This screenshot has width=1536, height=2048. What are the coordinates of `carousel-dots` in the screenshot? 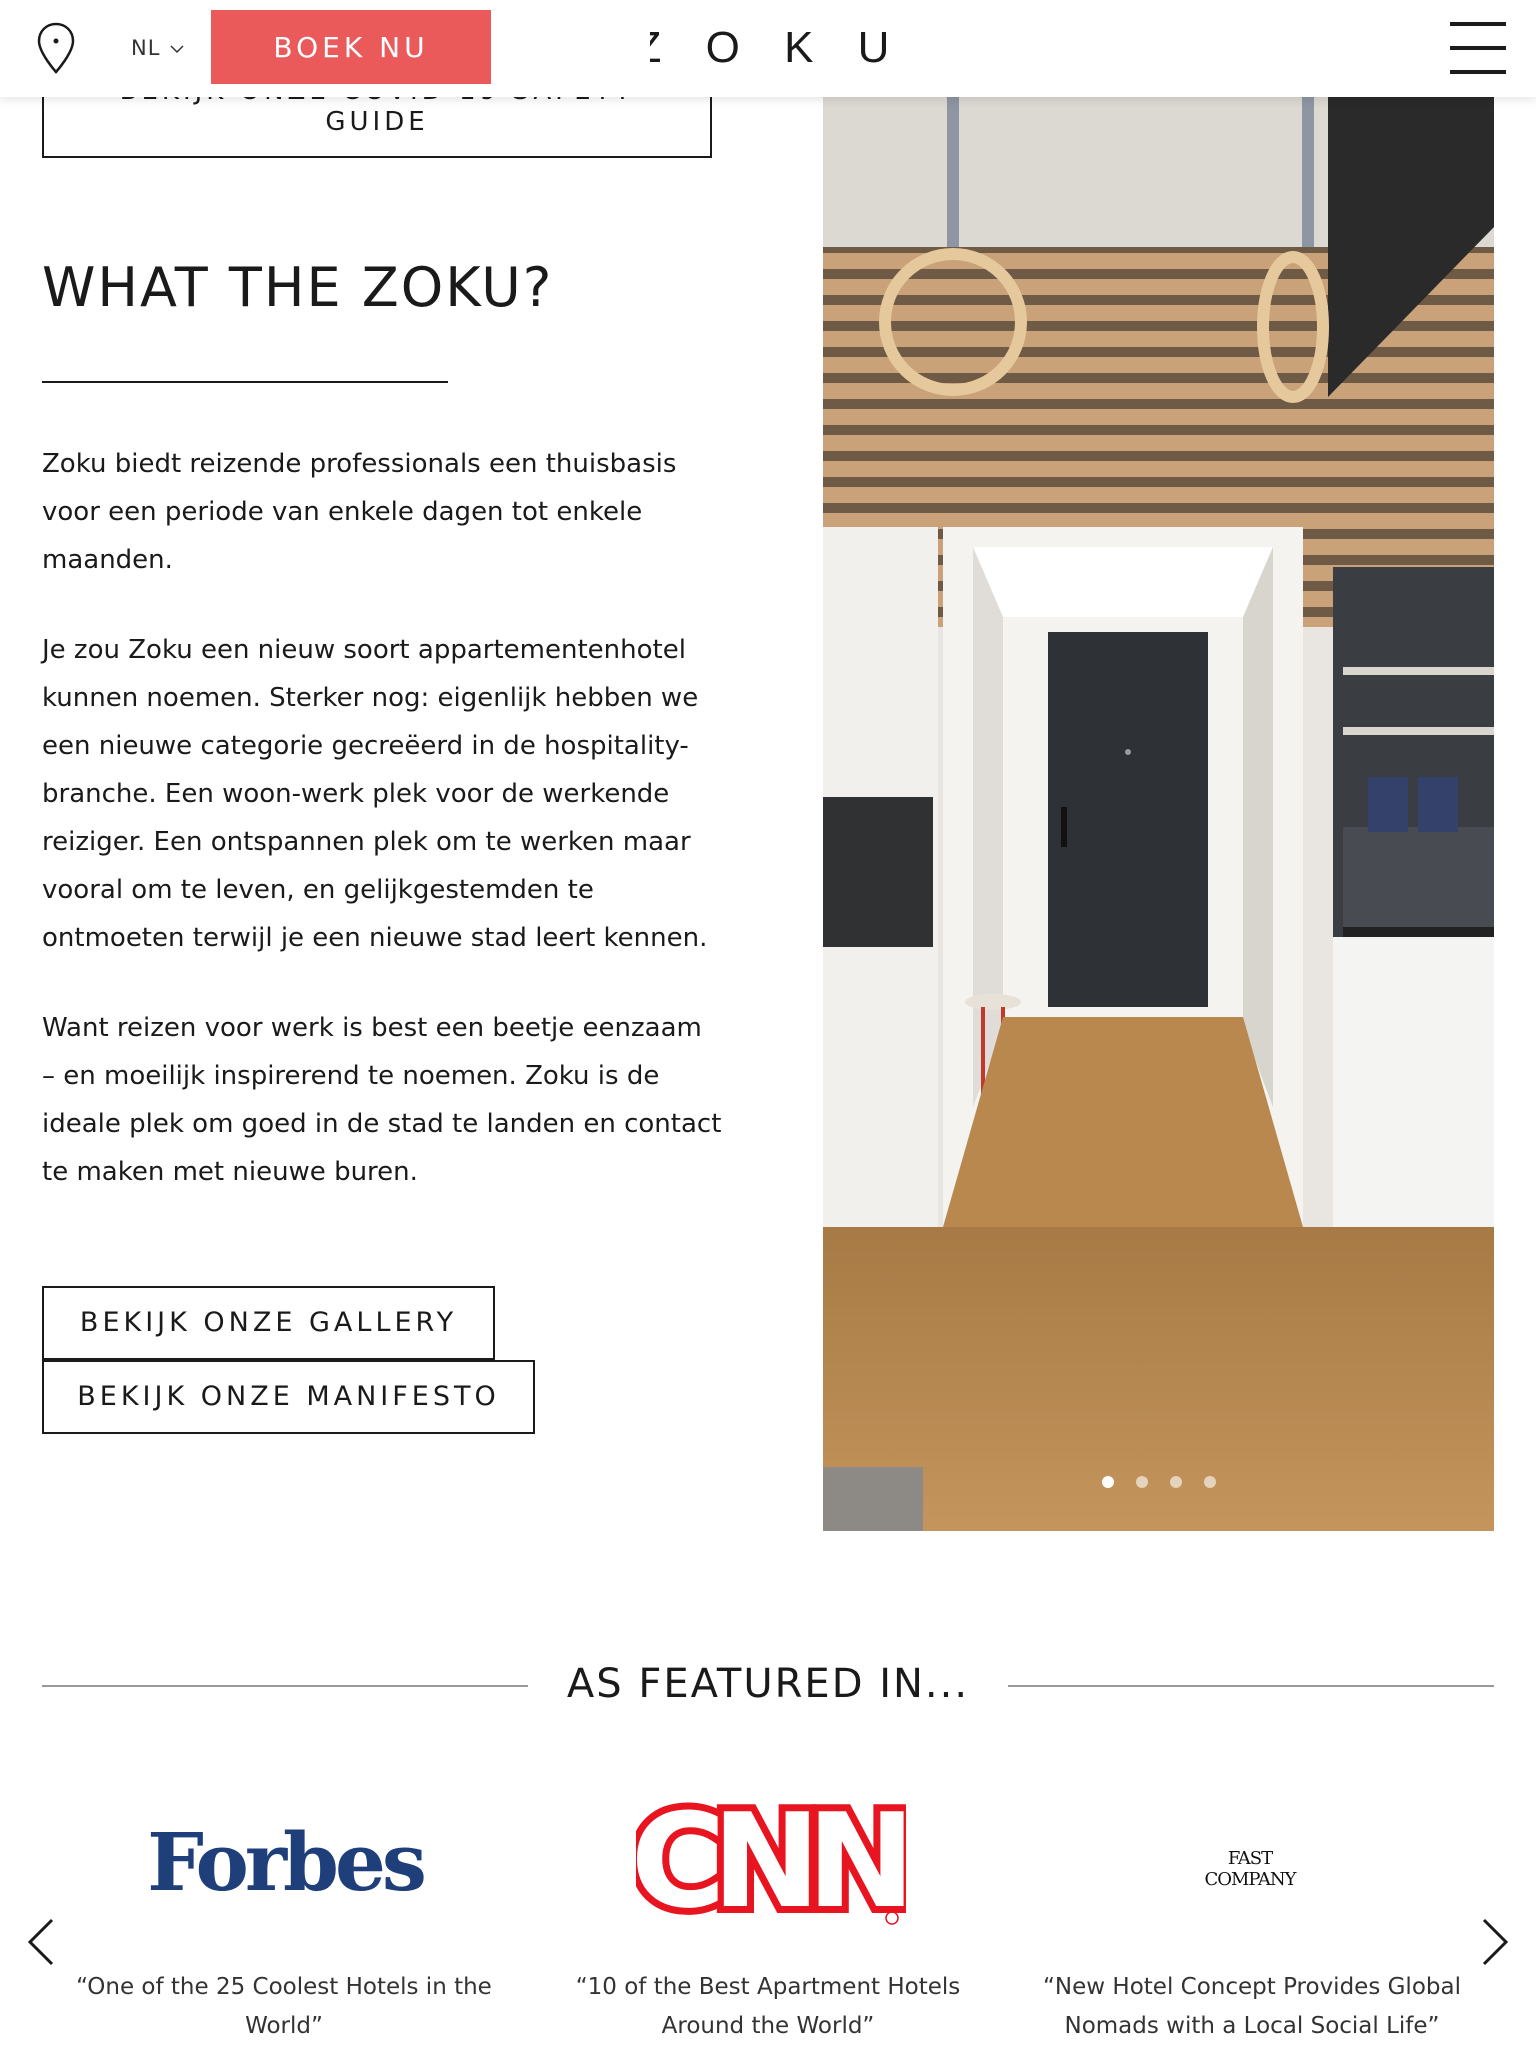 It's located at (1158, 1482).